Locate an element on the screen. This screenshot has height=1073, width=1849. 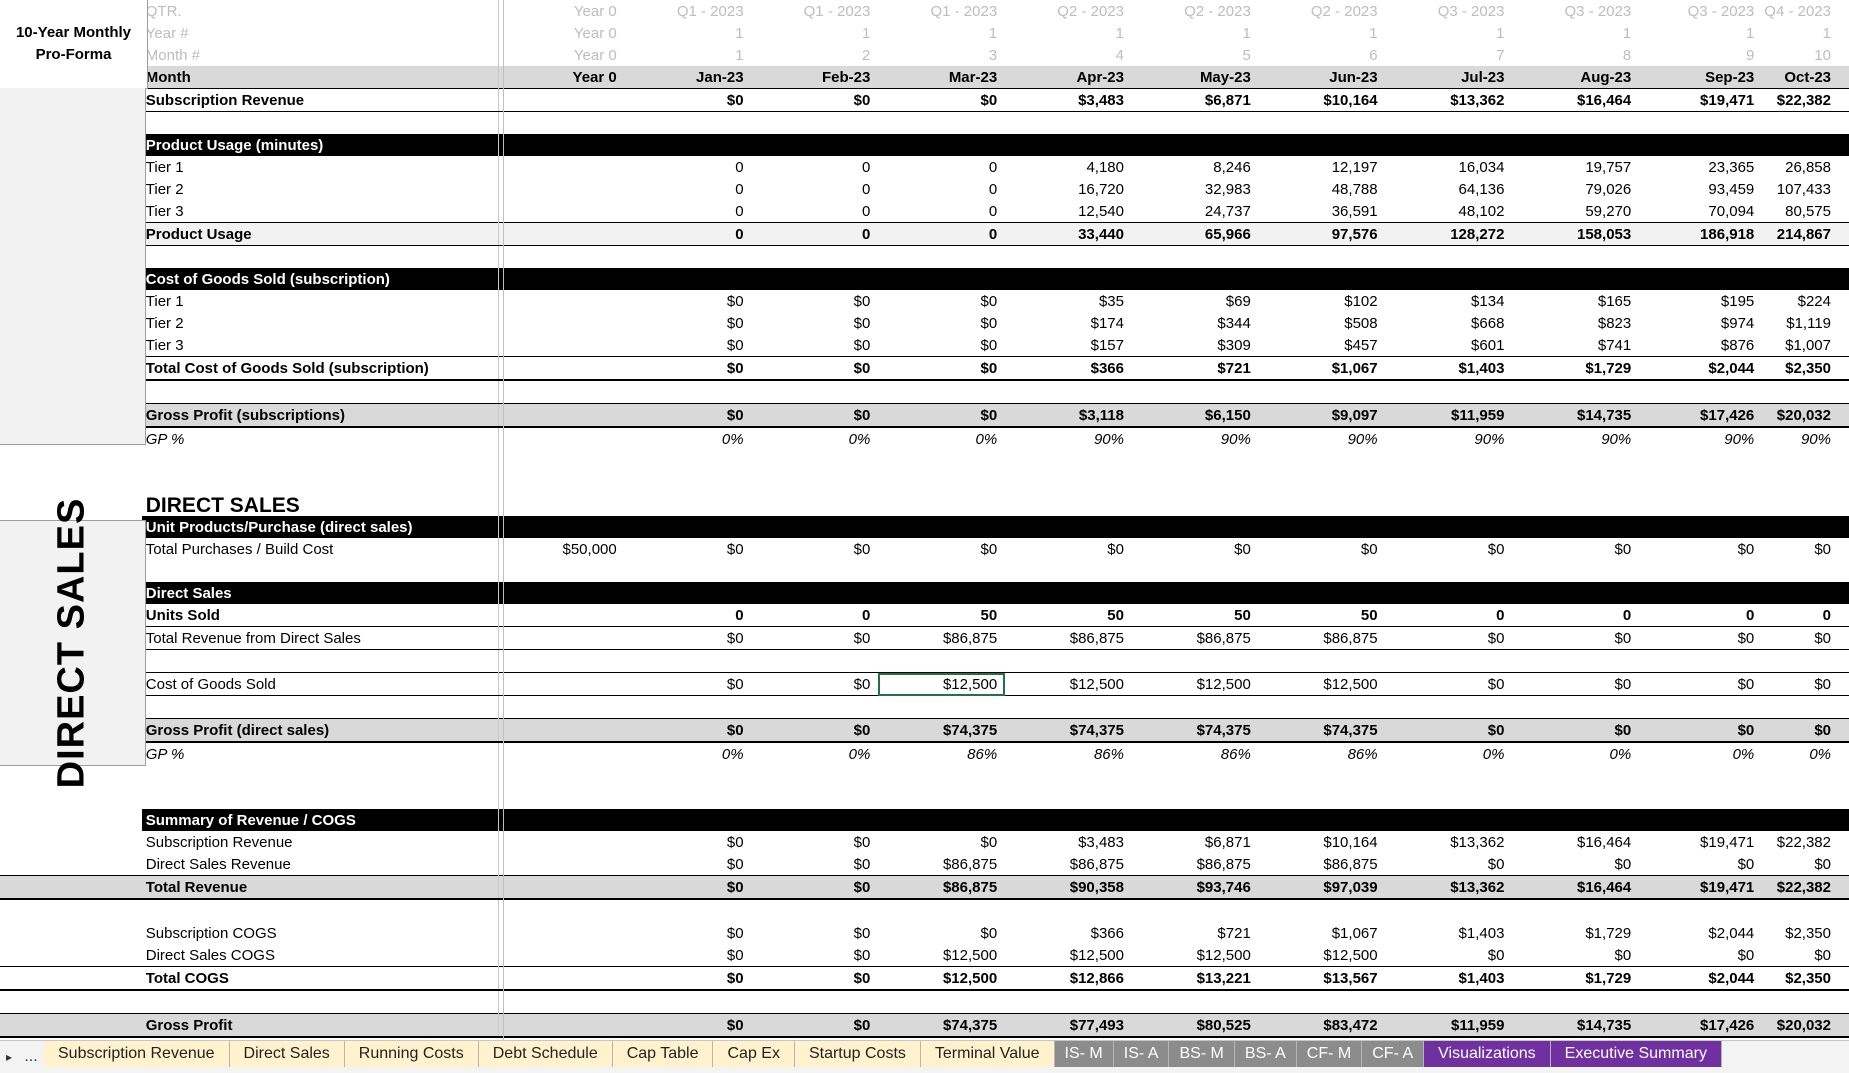
sheet-tab: Visualizations is located at coordinates (1487, 1054).